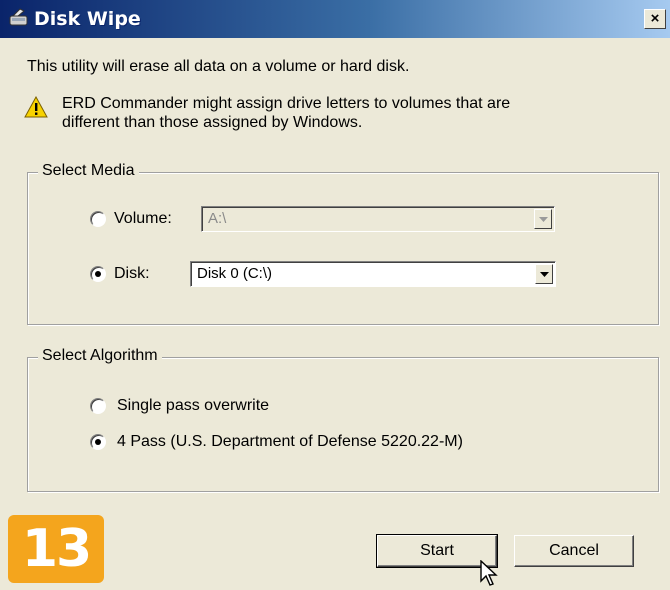  I want to click on disk-select: Disk 0 (C:\), so click(373, 274).